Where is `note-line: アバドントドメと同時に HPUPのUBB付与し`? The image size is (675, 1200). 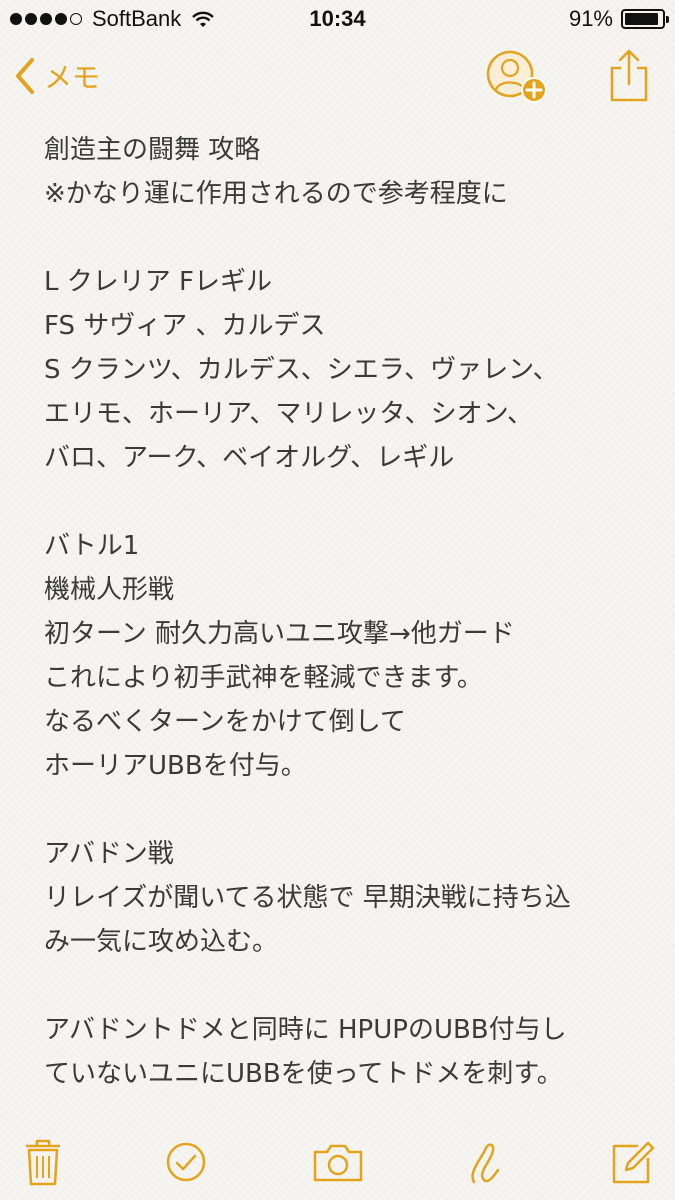 note-line: アバドントドメと同時に HPUPのUBB付与し is located at coordinates (305, 1030).